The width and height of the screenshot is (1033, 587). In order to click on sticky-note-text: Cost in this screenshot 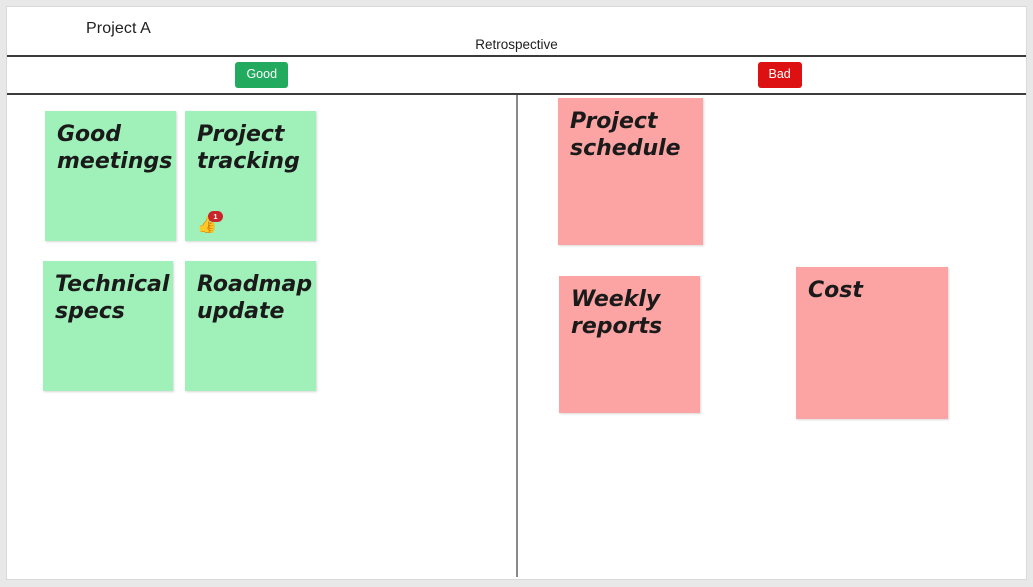, I will do `click(835, 290)`.